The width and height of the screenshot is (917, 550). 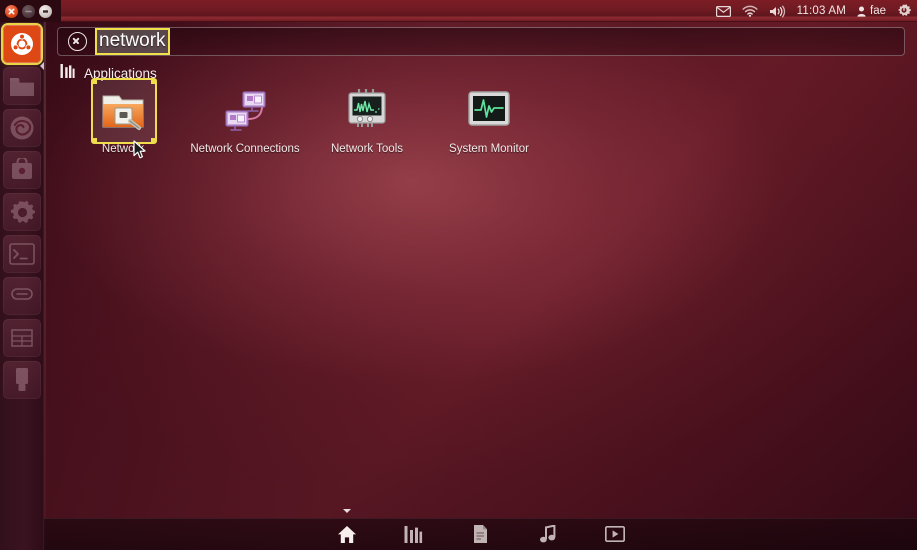 I want to click on usb-drive-icon, so click(x=22, y=379).